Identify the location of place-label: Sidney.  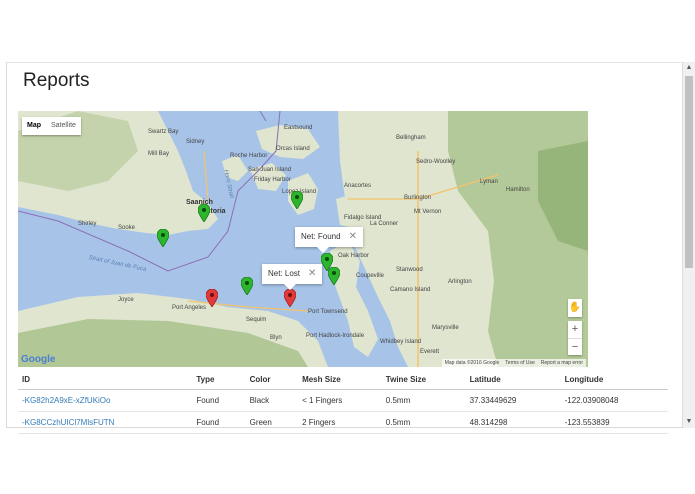
(195, 142).